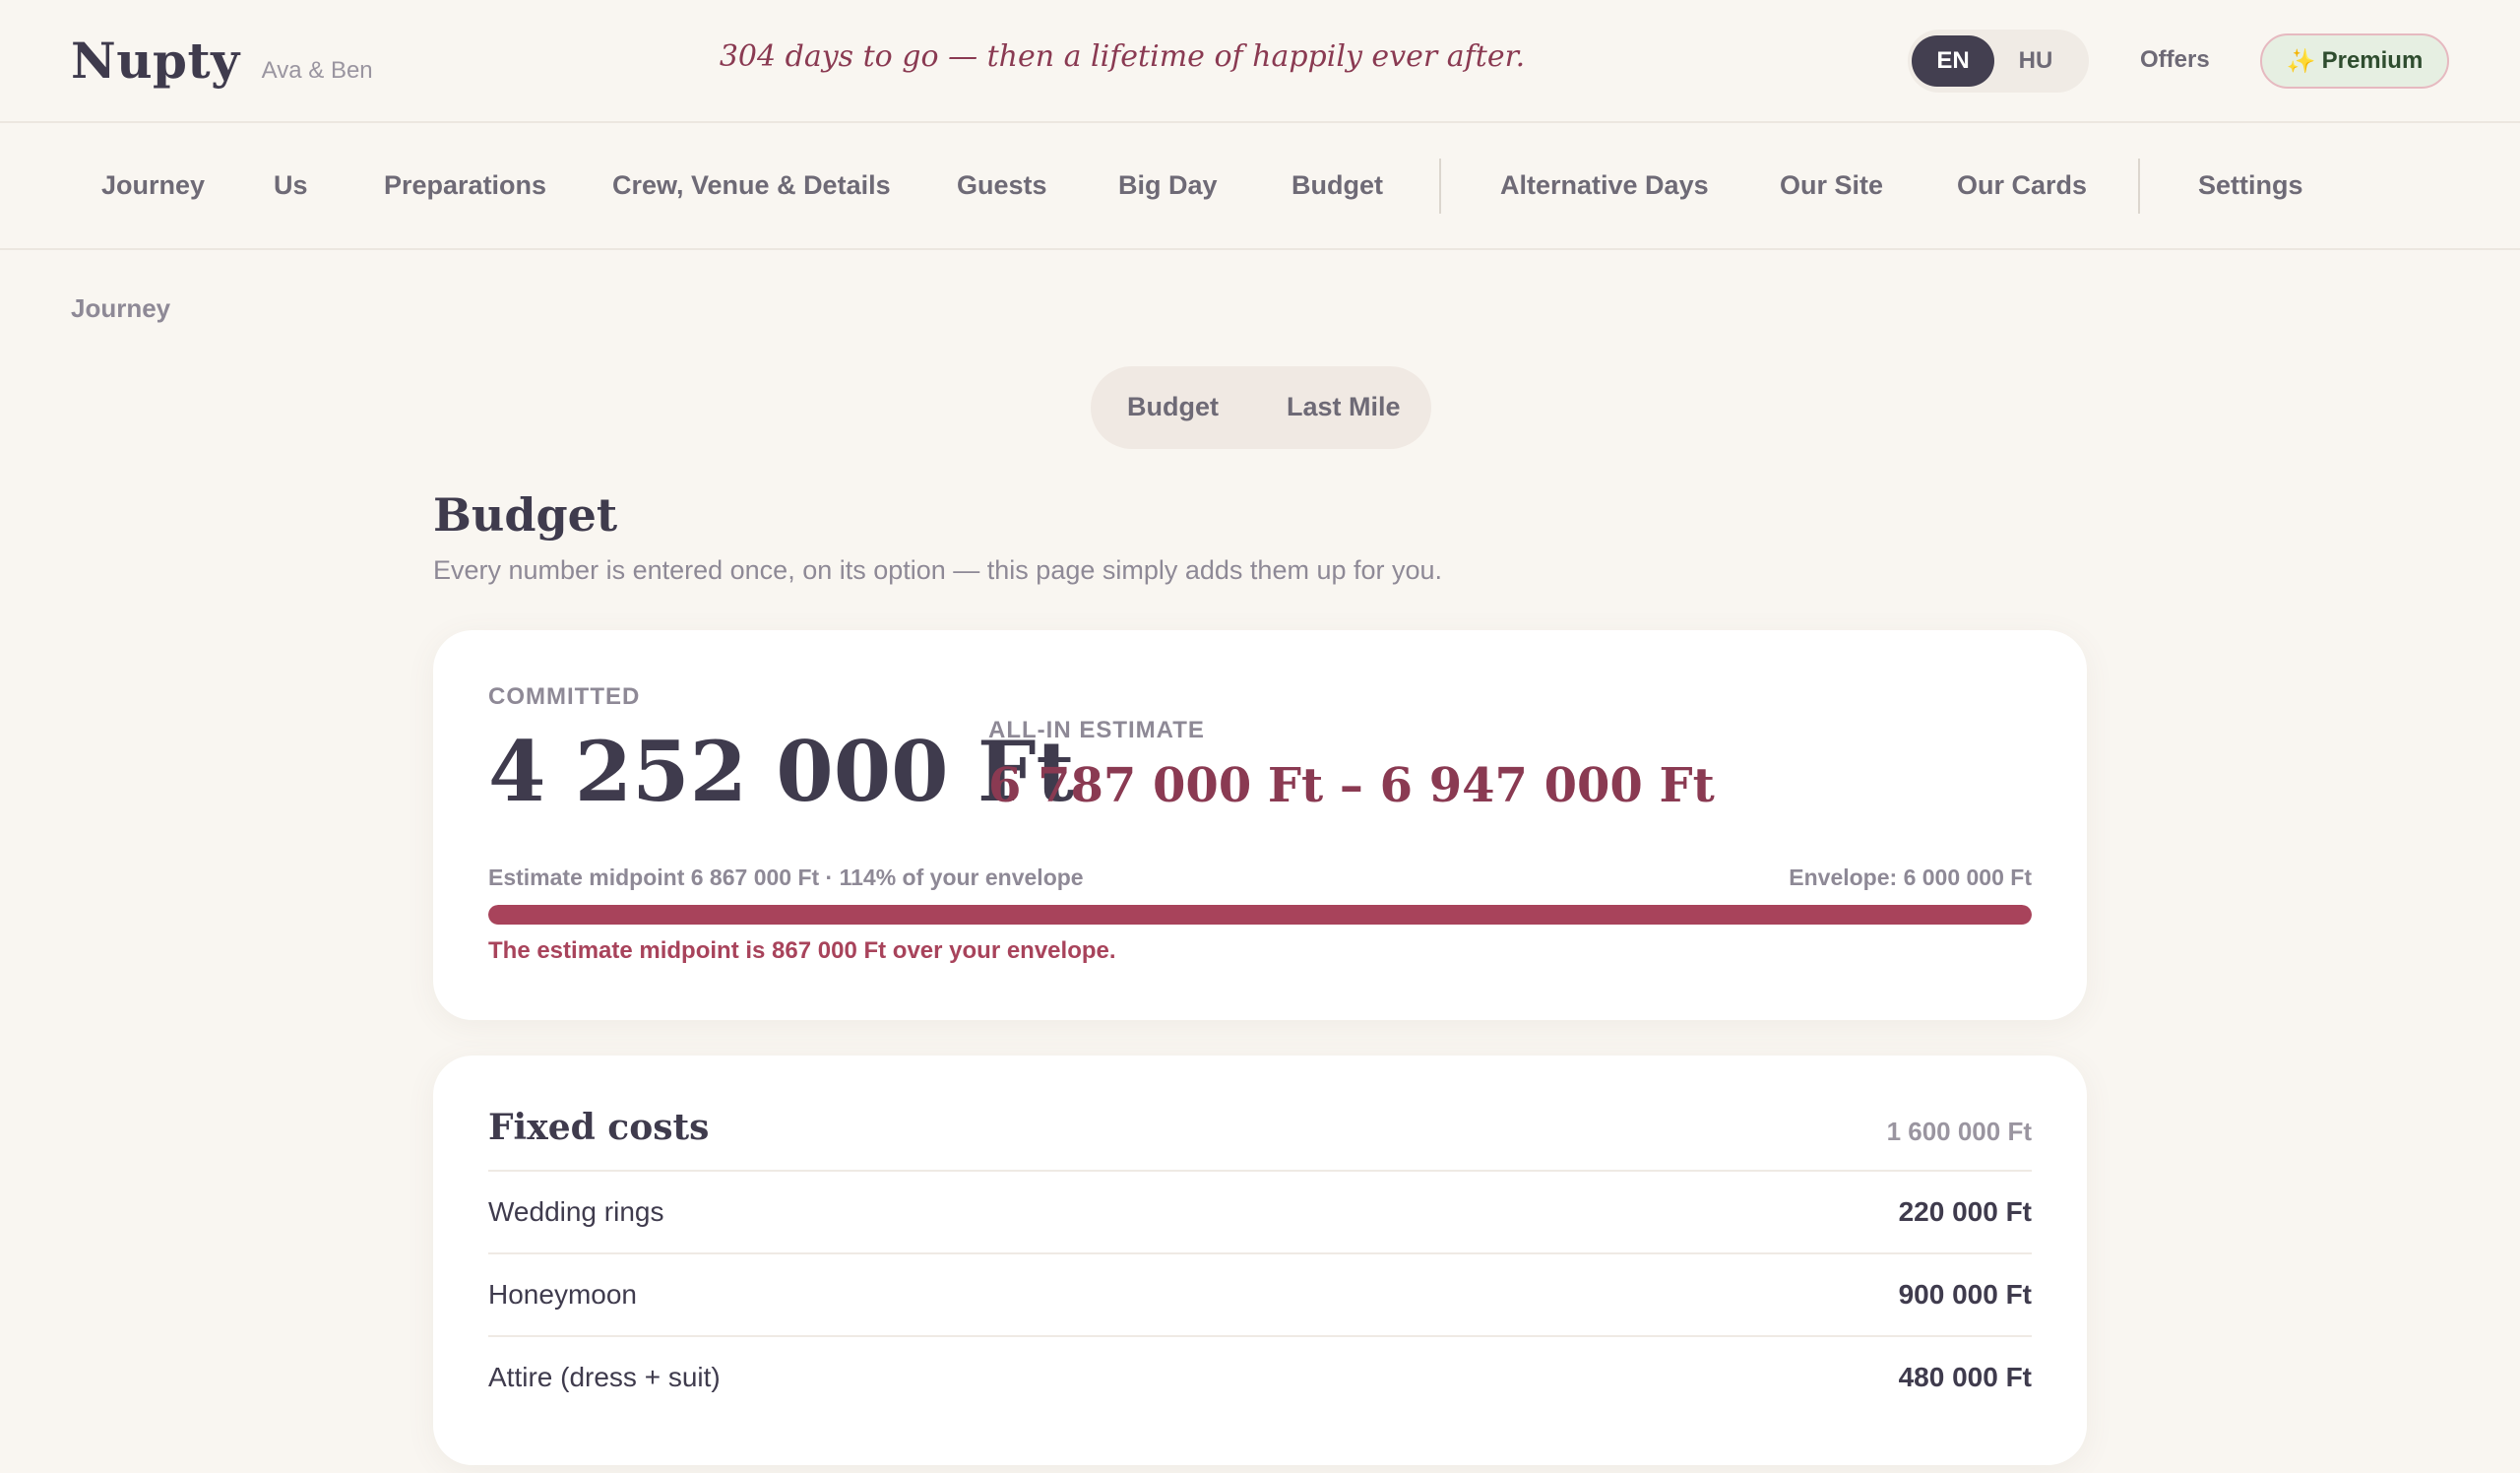 The height and width of the screenshot is (1473, 2520). I want to click on language-toggle: EN HU, so click(1998, 61).